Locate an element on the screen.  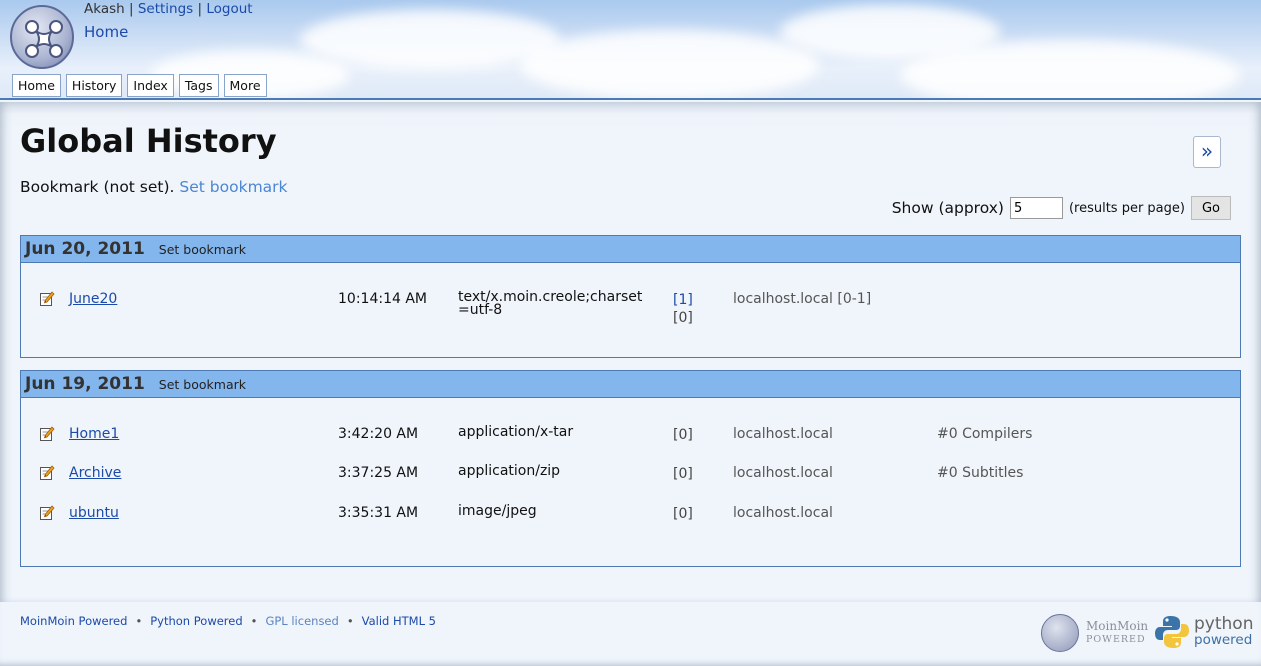
day-header: Jun 20, 2011 Set bookmark is located at coordinates (630, 249).